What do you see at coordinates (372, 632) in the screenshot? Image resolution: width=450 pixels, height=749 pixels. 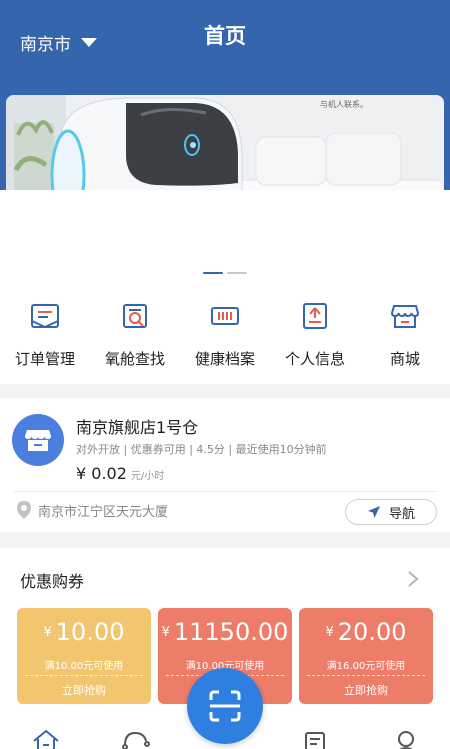 I see `amount-value: 20.00` at bounding box center [372, 632].